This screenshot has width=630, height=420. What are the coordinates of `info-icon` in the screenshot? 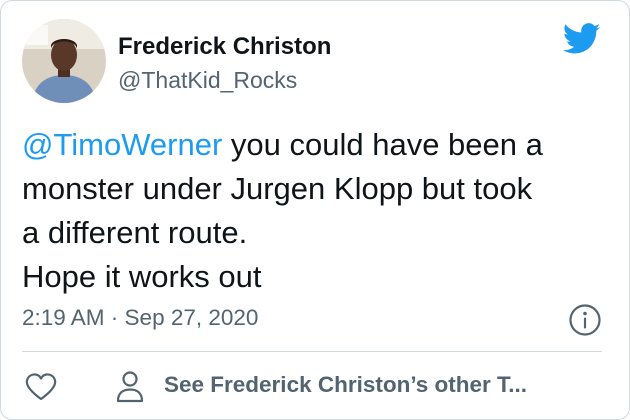 It's located at (585, 320).